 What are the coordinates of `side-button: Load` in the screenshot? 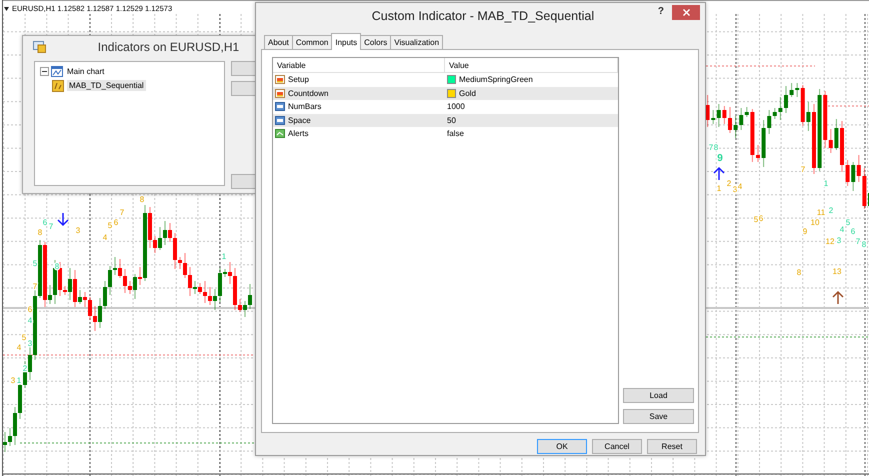 It's located at (658, 395).